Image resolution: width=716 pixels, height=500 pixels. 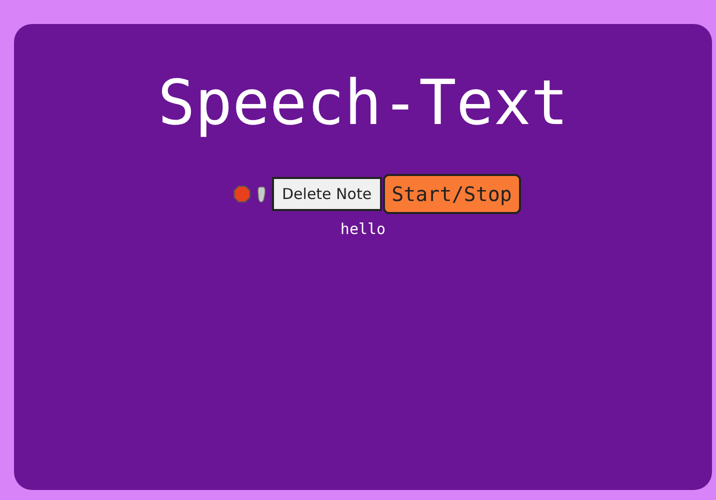 What do you see at coordinates (261, 194) in the screenshot?
I see `microphone-icon` at bounding box center [261, 194].